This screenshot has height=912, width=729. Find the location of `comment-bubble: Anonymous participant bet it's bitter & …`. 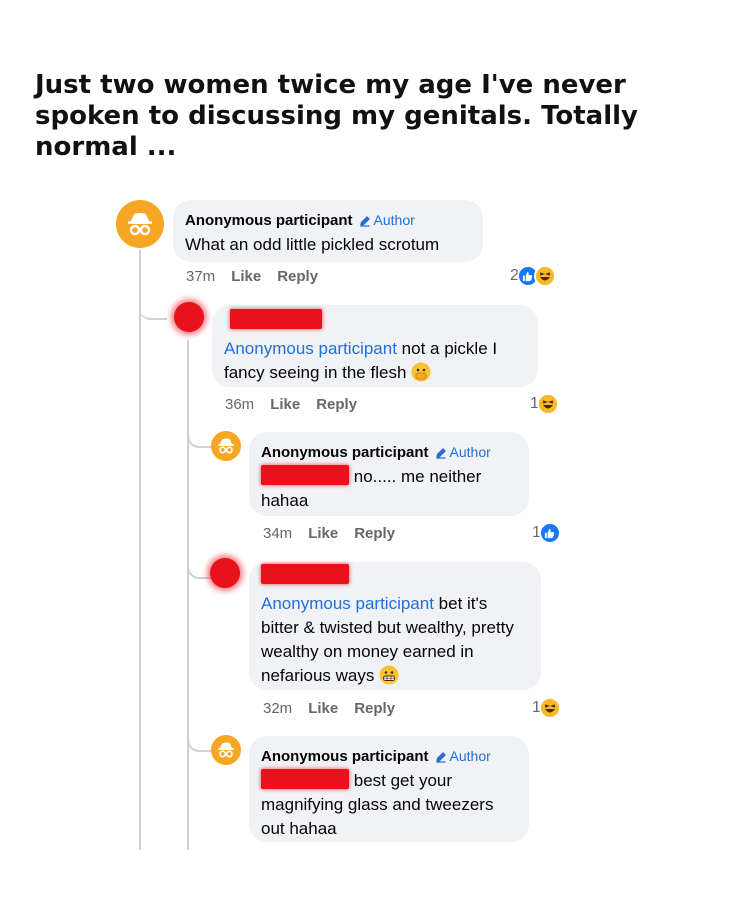

comment-bubble: Anonymous participant bet it's bitter & … is located at coordinates (395, 626).